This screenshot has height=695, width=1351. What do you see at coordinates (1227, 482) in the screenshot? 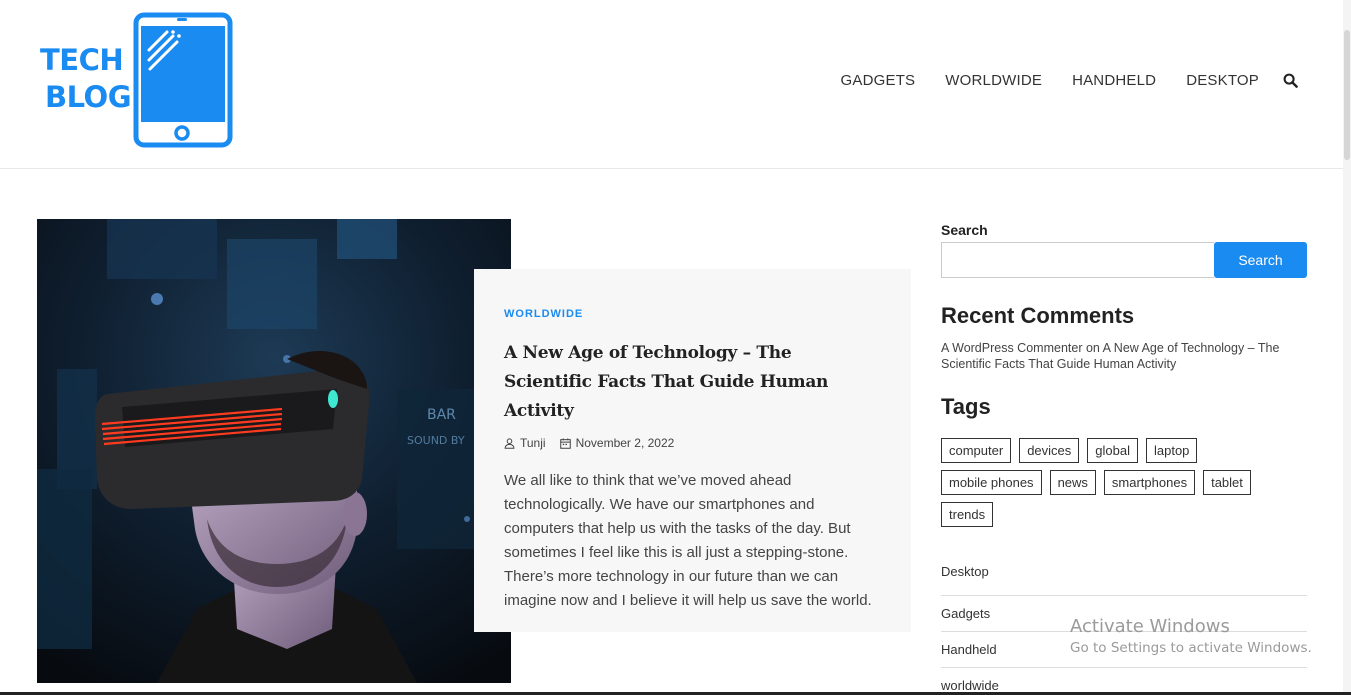
I see `tag-tablet: tablet` at bounding box center [1227, 482].